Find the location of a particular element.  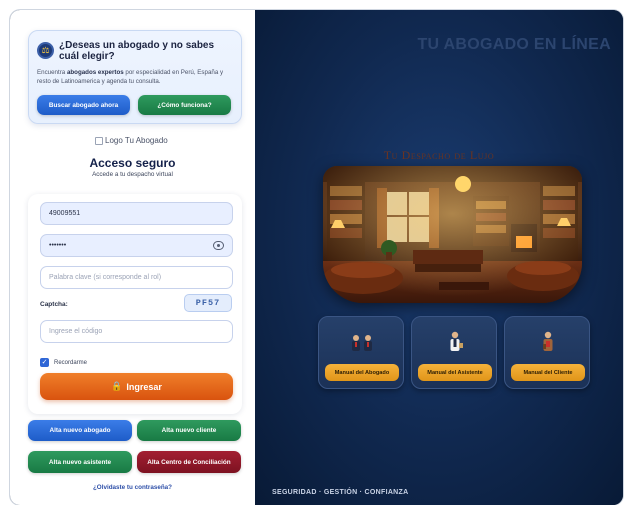

page-title: Acceso seguro is located at coordinates (132, 163).